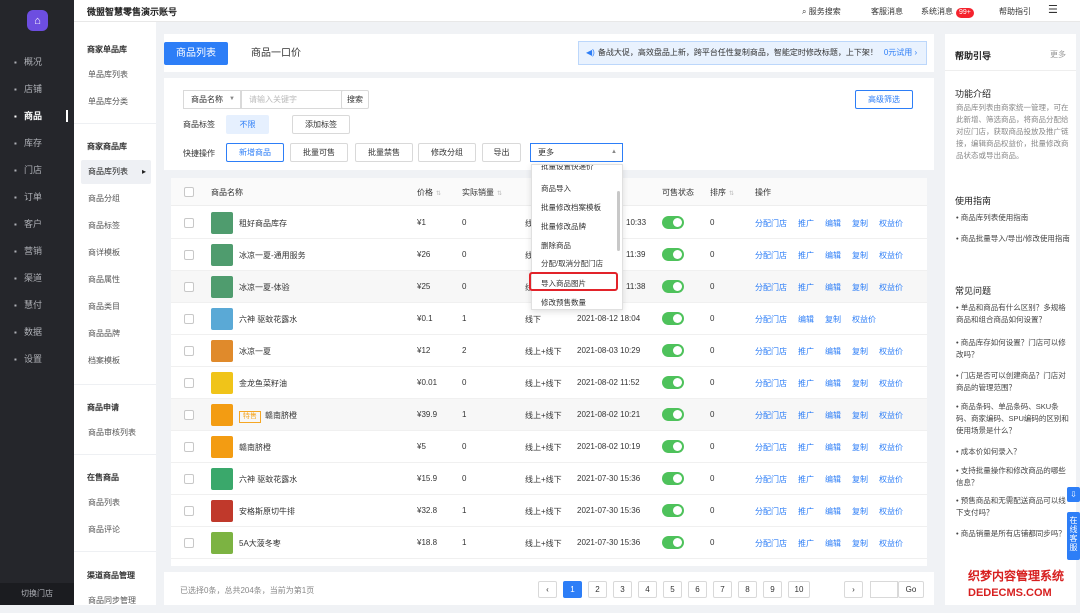 The width and height of the screenshot is (1080, 613). What do you see at coordinates (772, 589) in the screenshot?
I see `page-button: 9` at bounding box center [772, 589].